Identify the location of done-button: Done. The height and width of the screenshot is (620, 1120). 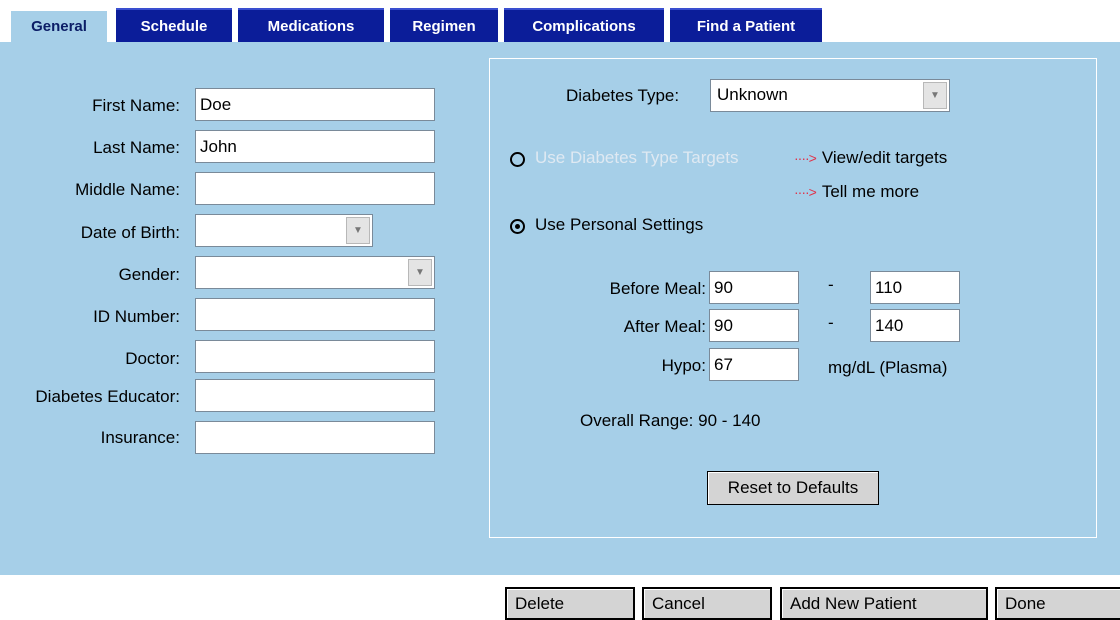
(1057, 603).